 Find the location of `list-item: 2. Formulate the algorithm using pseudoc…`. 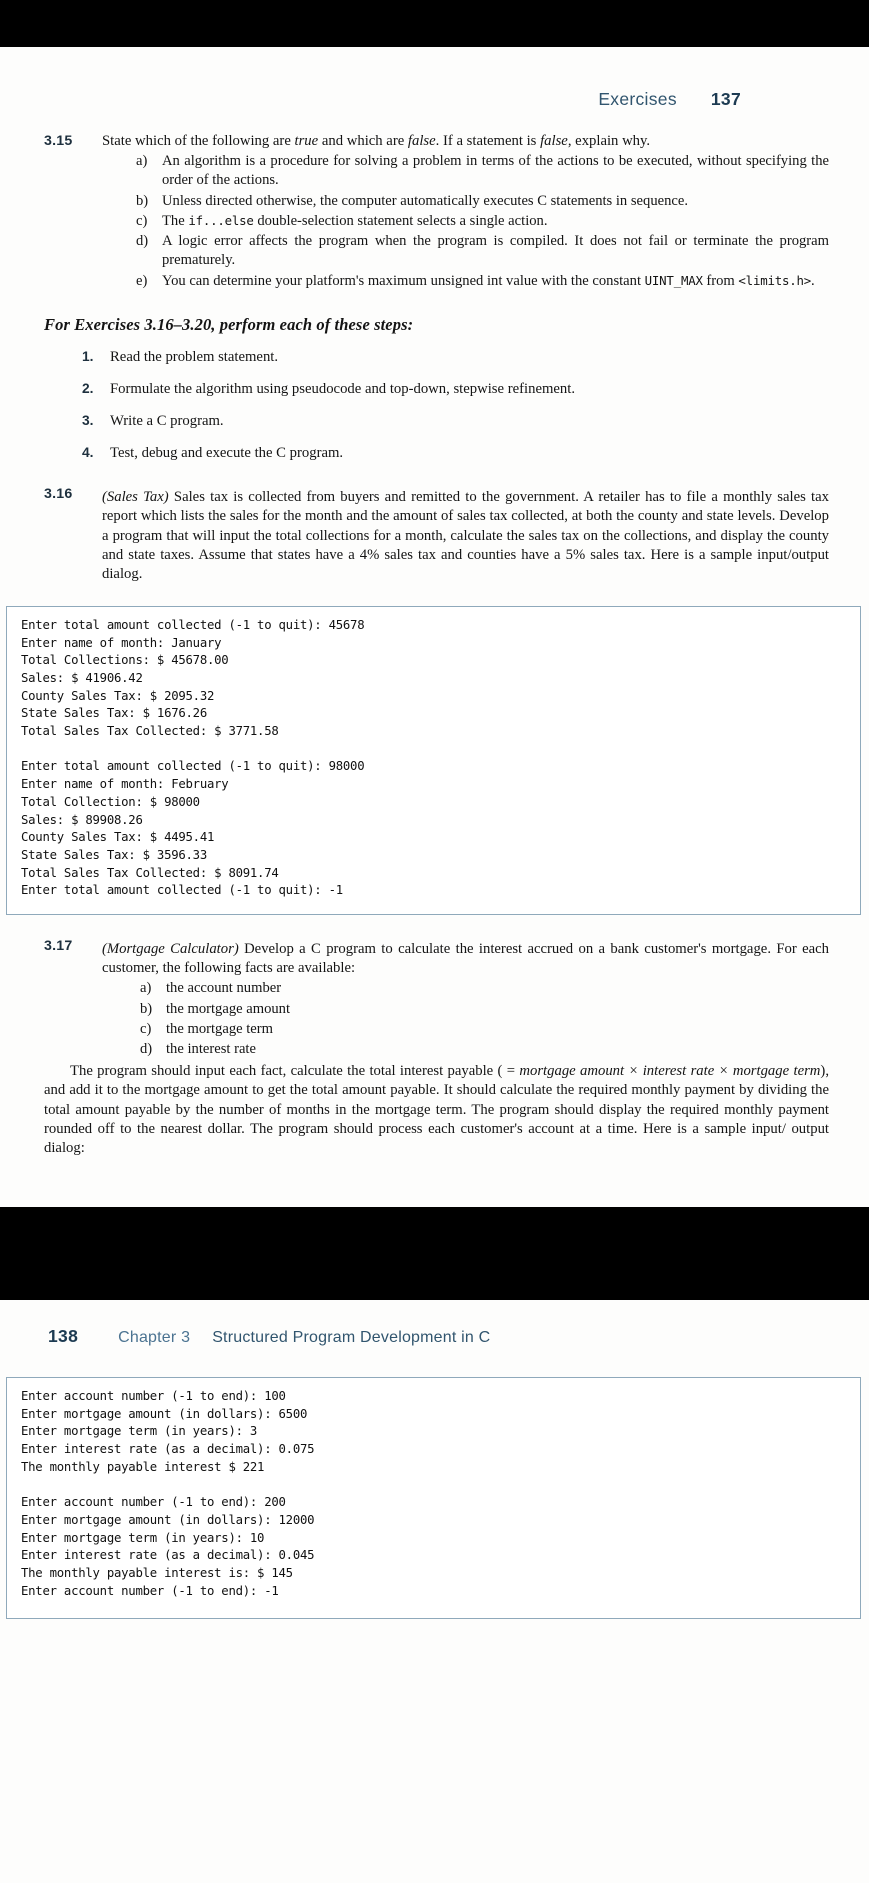

list-item: 2. Formulate the algorithm using pseudoc… is located at coordinates (455, 389).